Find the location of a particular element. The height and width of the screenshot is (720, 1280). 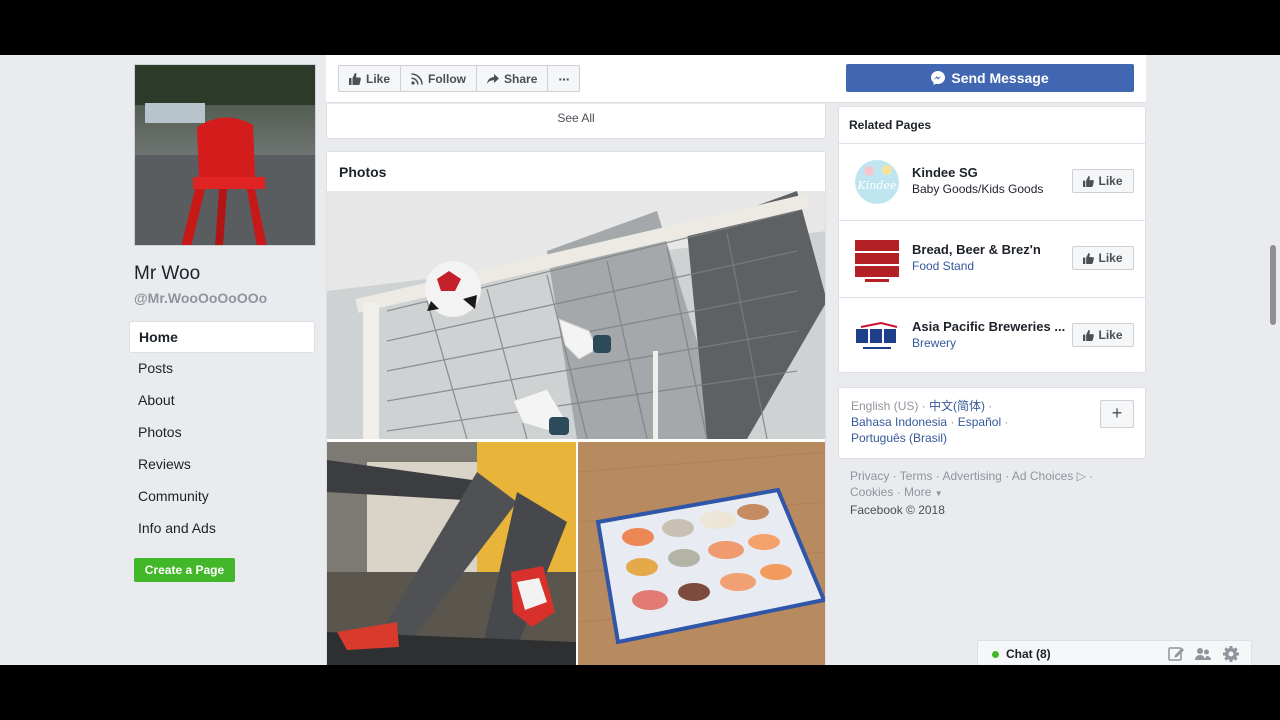

like-button: Like is located at coordinates (370, 78).